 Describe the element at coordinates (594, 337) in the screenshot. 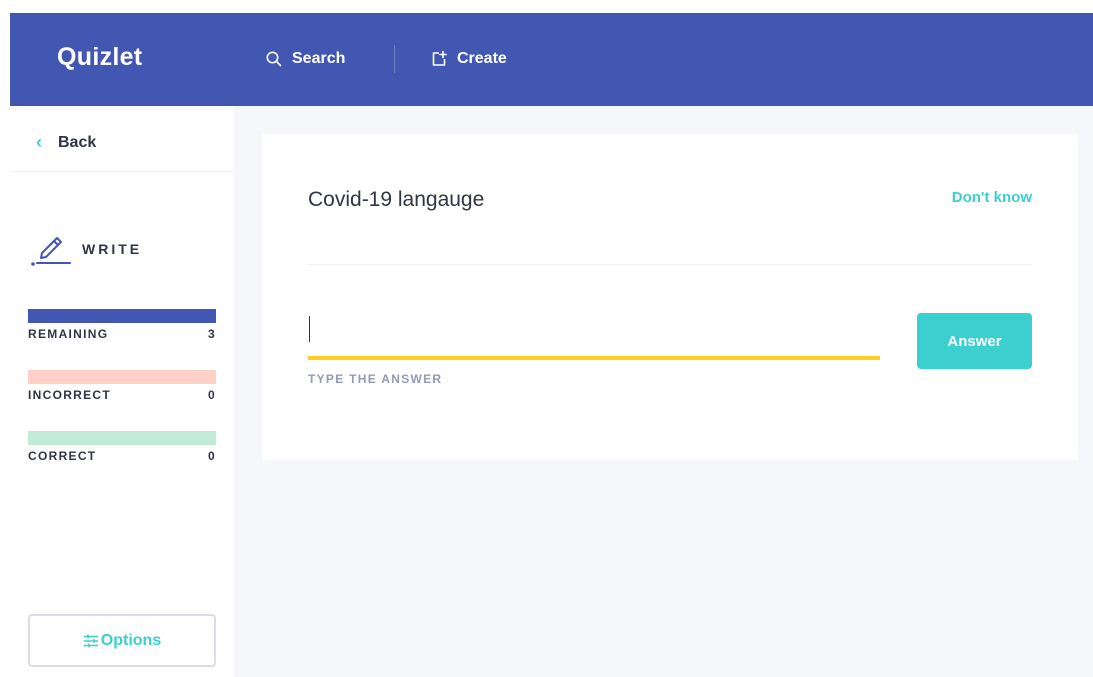

I see `answer-input` at that location.